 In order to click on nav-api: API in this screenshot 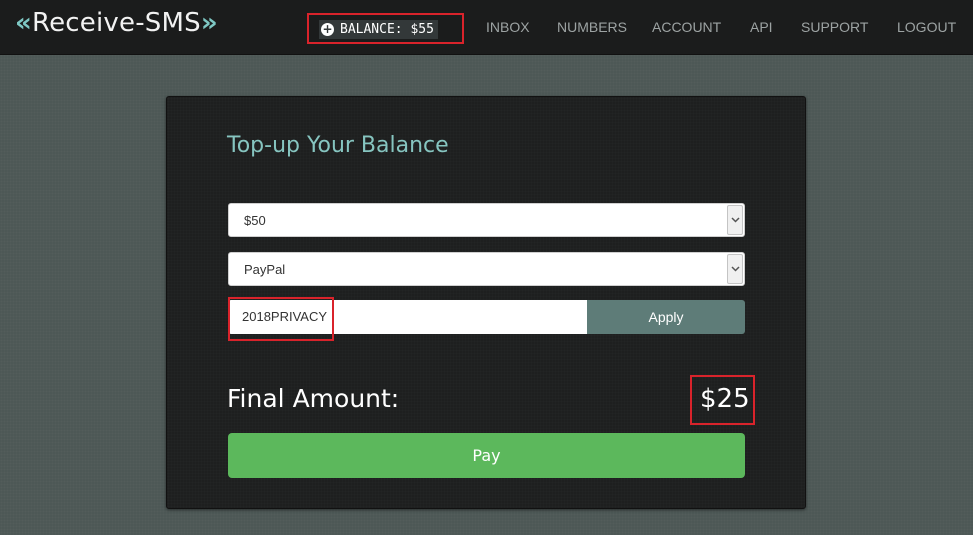, I will do `click(761, 27)`.